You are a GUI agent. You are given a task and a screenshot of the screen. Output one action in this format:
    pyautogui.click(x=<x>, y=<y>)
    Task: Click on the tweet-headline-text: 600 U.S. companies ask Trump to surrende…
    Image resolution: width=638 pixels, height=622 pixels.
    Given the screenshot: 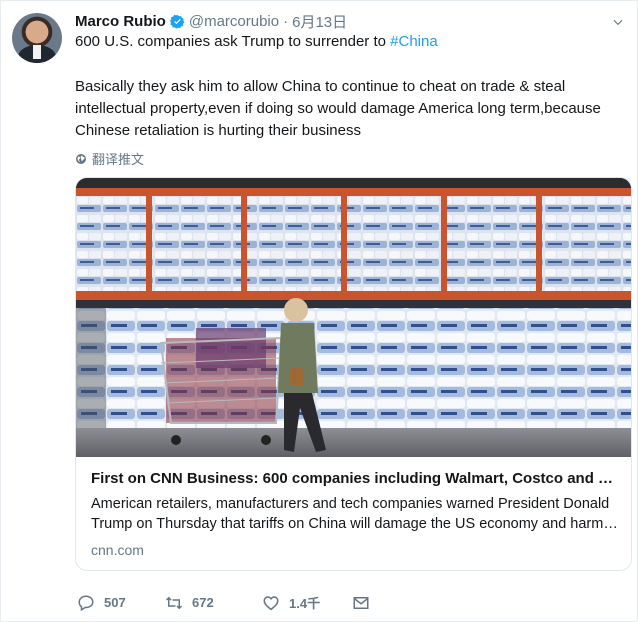 What is the action you would take?
    pyautogui.click(x=233, y=41)
    